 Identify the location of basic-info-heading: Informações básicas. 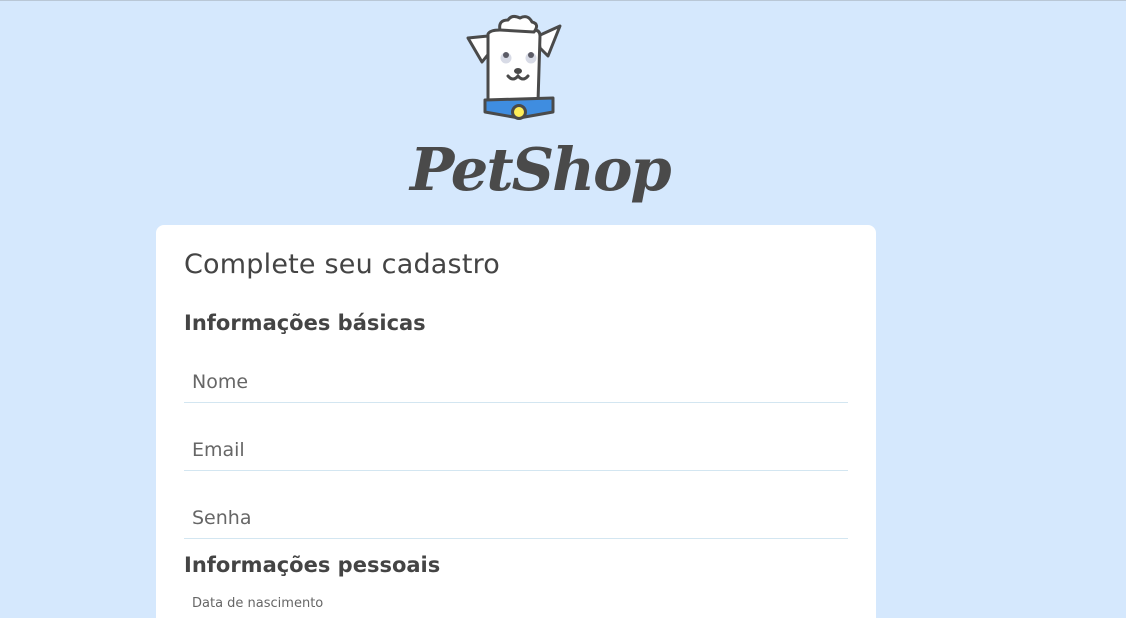
(305, 323).